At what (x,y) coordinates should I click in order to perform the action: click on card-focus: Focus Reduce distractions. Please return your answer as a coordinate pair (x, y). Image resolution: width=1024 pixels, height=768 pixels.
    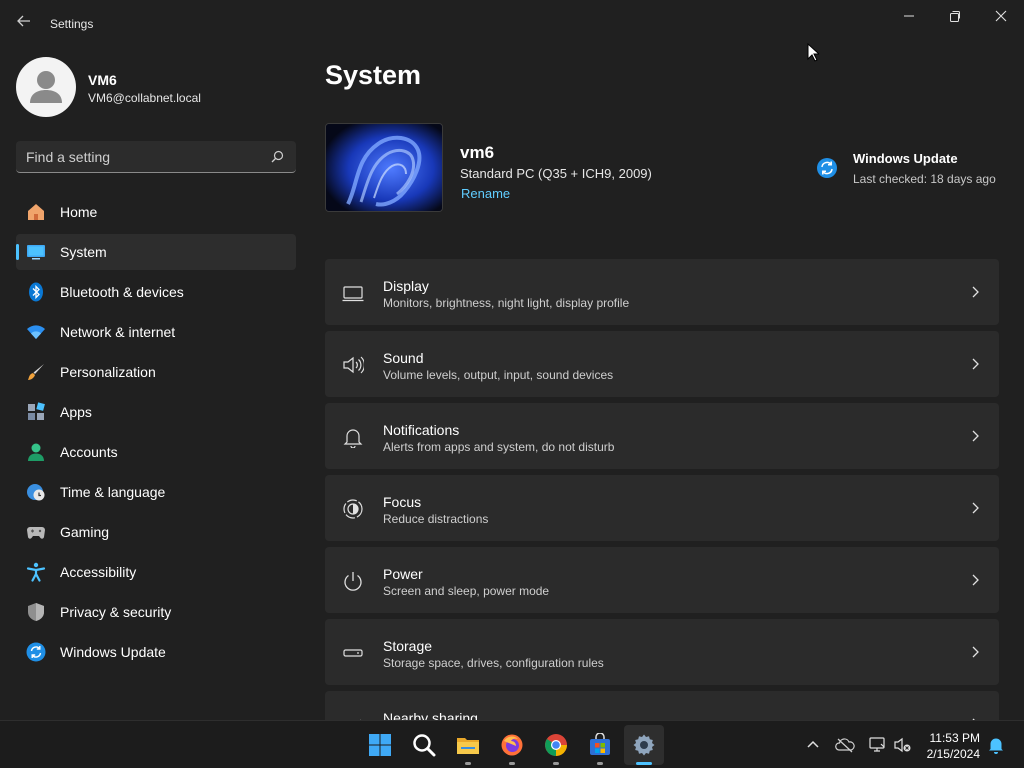
    Looking at the image, I should click on (662, 508).